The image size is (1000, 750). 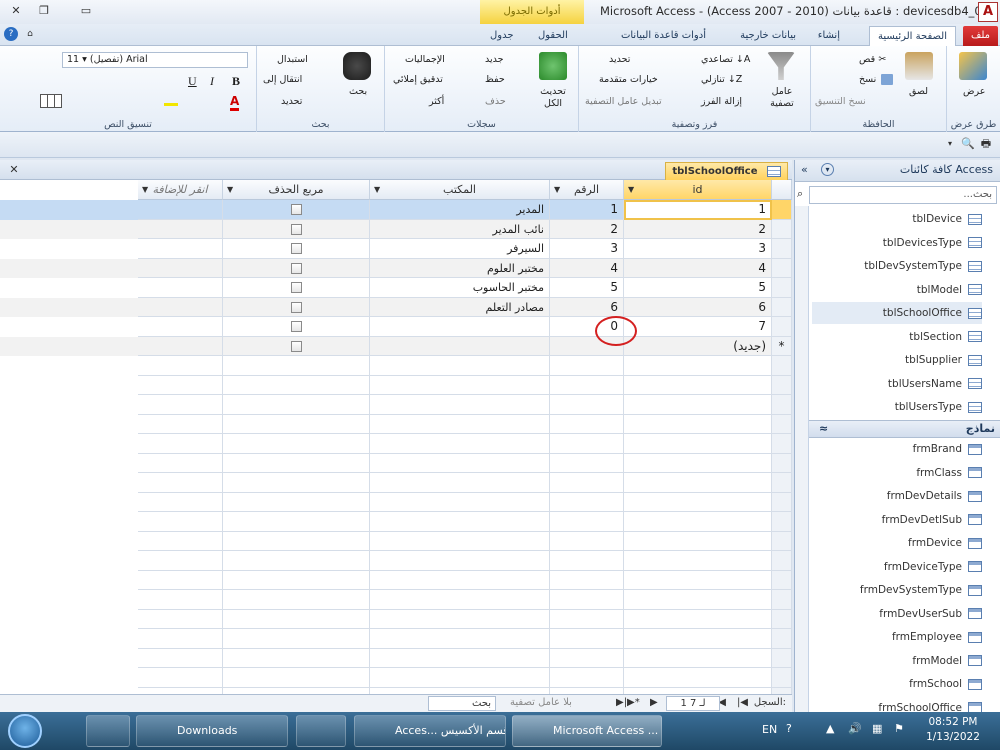 What do you see at coordinates (804, 169) in the screenshot?
I see `collapse-nav-icon: «` at bounding box center [804, 169].